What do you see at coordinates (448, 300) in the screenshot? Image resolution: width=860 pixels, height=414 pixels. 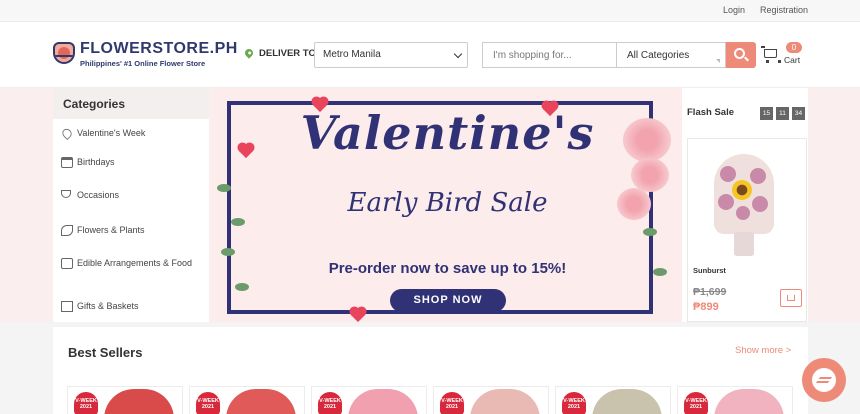 I see `shop-now-button: SHOP NOW` at bounding box center [448, 300].